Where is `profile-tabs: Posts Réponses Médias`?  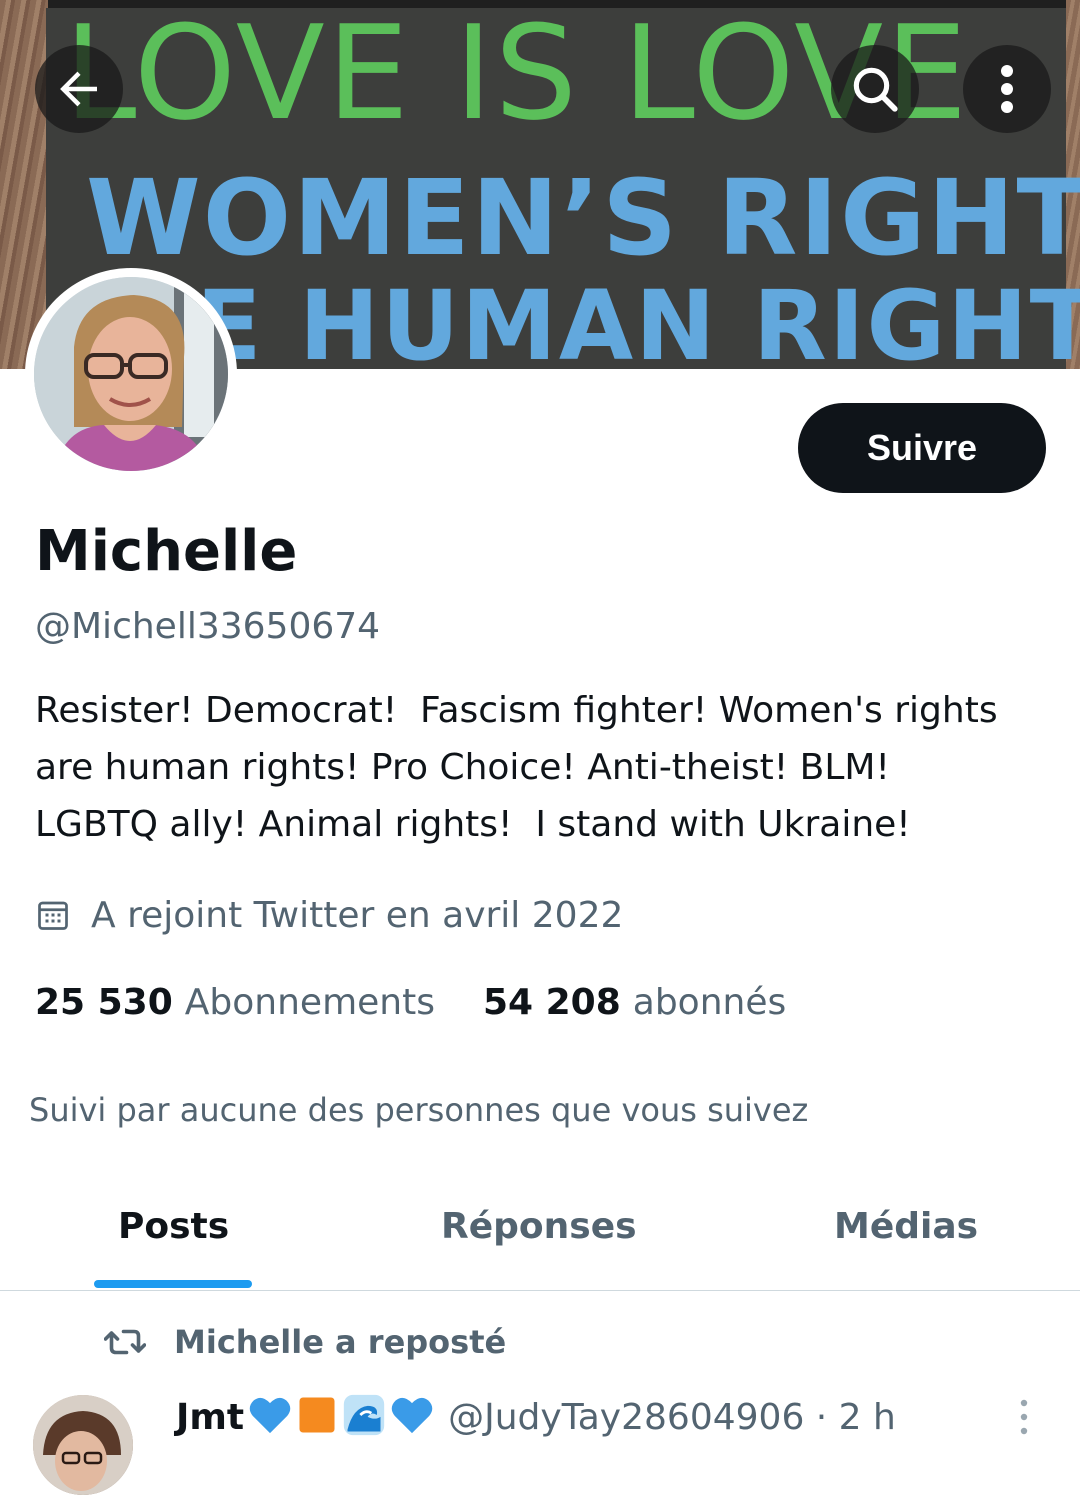
profile-tabs: Posts Réponses Médias is located at coordinates (540, 1230).